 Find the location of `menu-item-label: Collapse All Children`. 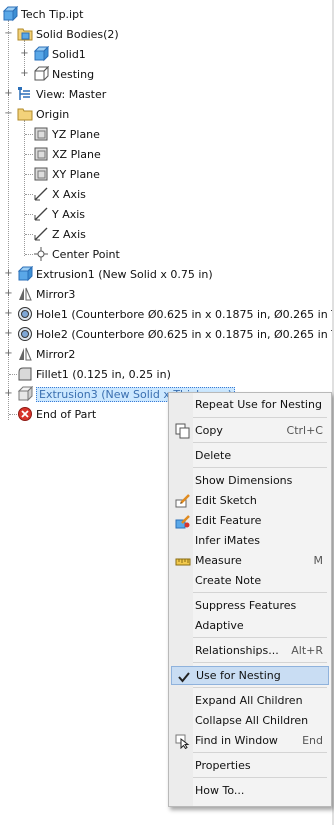

menu-item-label: Collapse All Children is located at coordinates (252, 720).